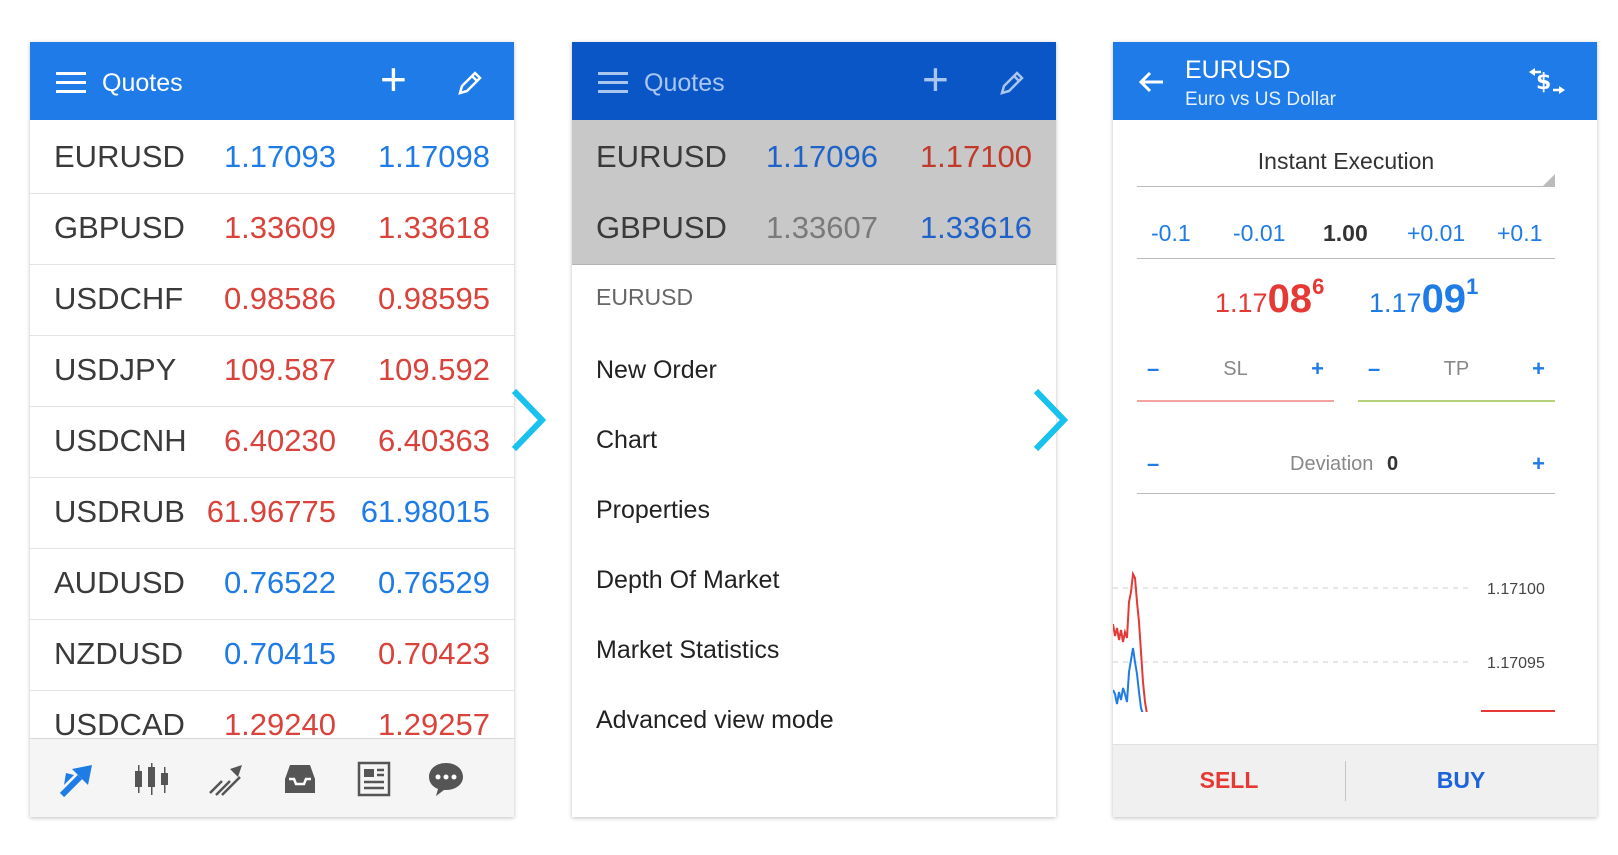 Image resolution: width=1618 pixels, height=855 pixels. I want to click on ask-price: 61.98015, so click(425, 511).